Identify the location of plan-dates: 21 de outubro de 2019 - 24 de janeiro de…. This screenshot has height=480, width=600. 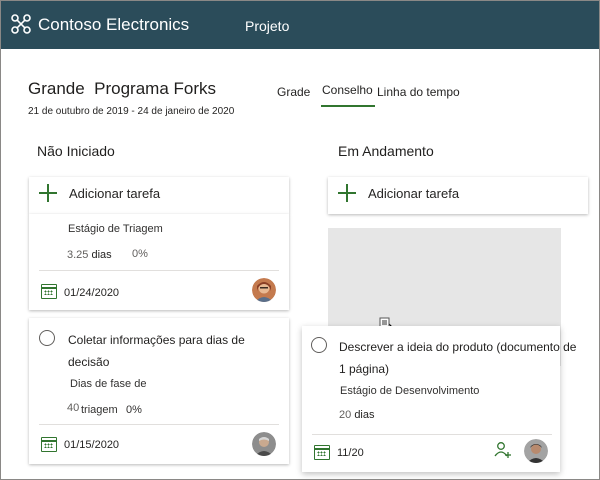
(131, 111).